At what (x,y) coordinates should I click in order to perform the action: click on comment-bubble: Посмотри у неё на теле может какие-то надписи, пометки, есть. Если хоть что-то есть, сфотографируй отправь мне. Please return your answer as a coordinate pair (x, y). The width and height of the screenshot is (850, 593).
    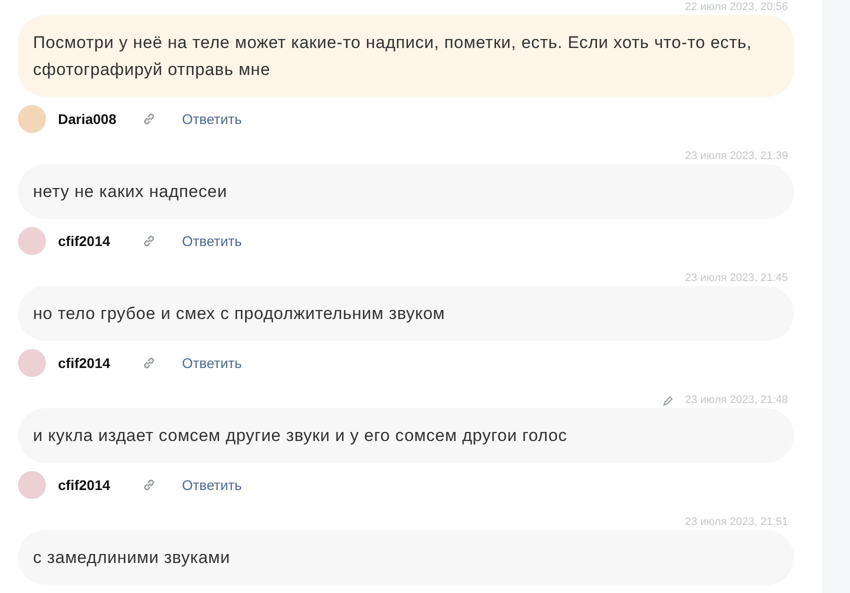
    Looking at the image, I should click on (406, 56).